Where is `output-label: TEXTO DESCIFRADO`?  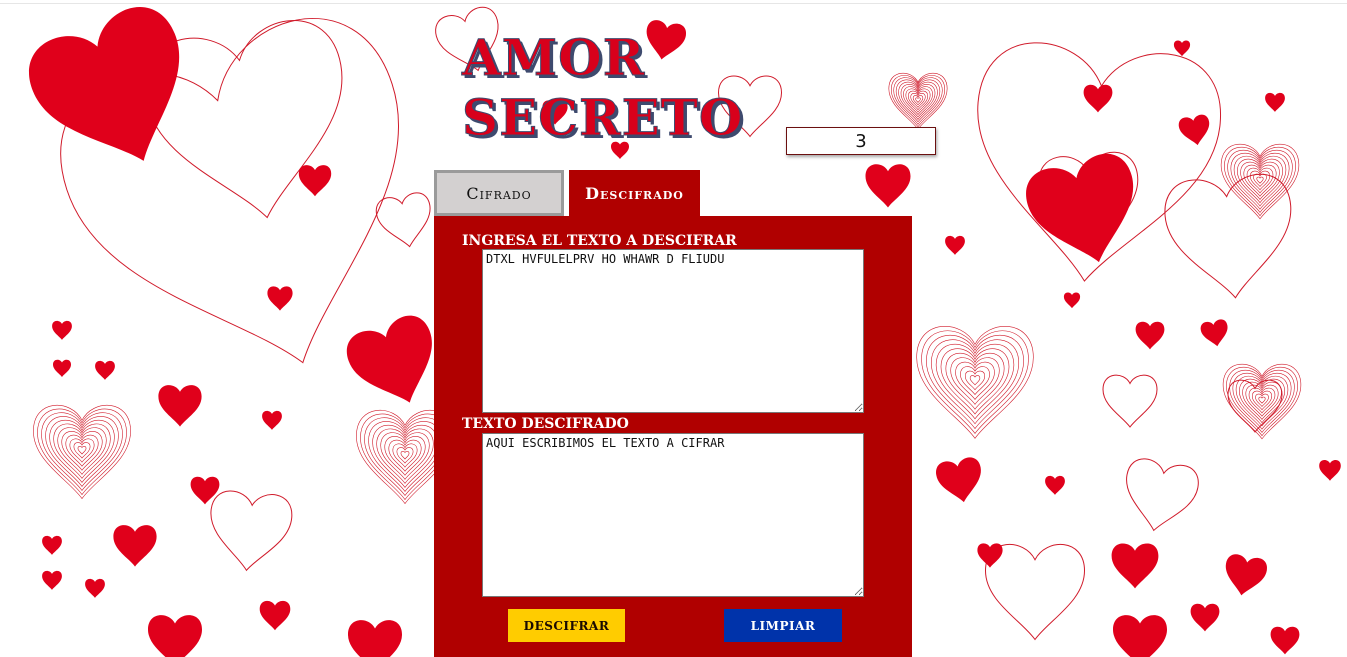
output-label: TEXTO DESCIFRADO is located at coordinates (545, 424).